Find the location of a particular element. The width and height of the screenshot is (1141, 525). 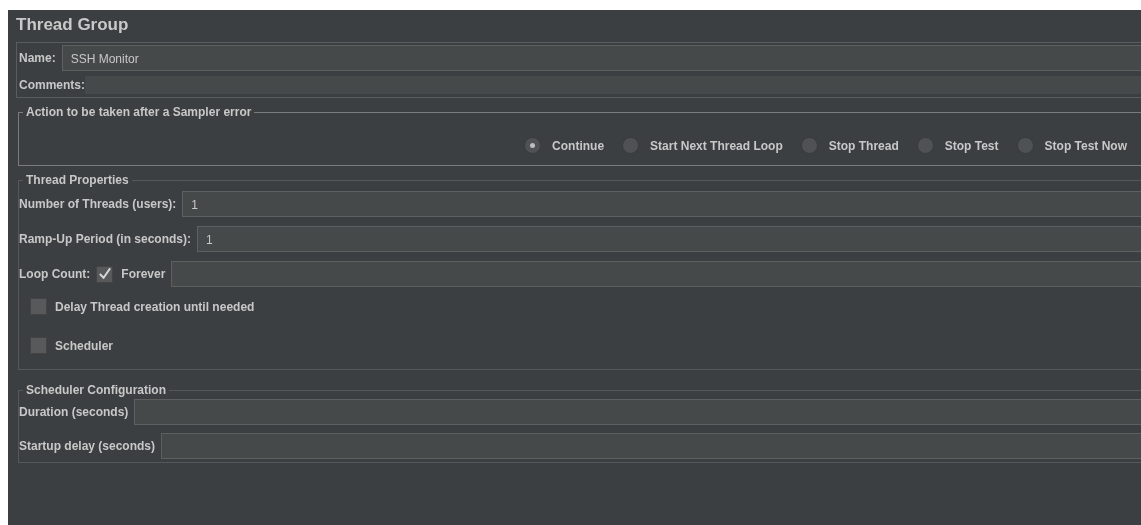

field-label: Ramp-Up Period (in seconds): is located at coordinates (105, 239).